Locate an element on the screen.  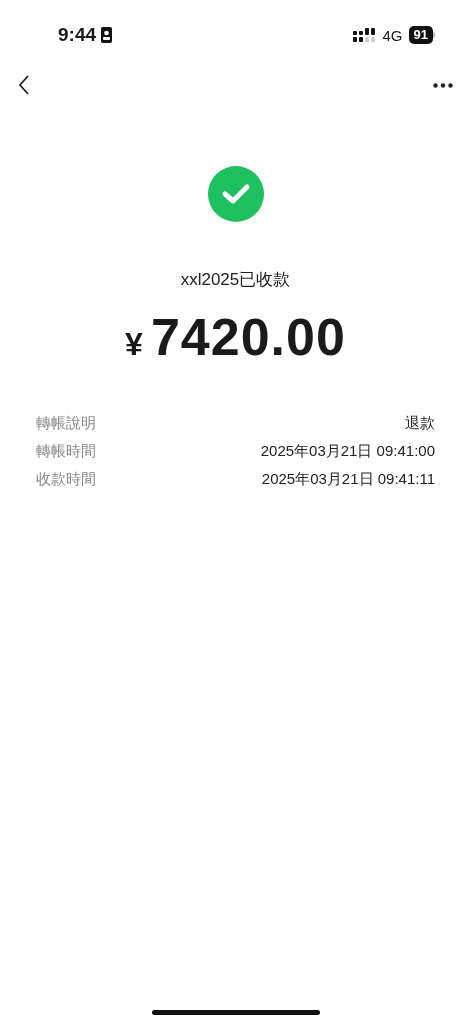
detail-value: 退款 is located at coordinates (420, 423).